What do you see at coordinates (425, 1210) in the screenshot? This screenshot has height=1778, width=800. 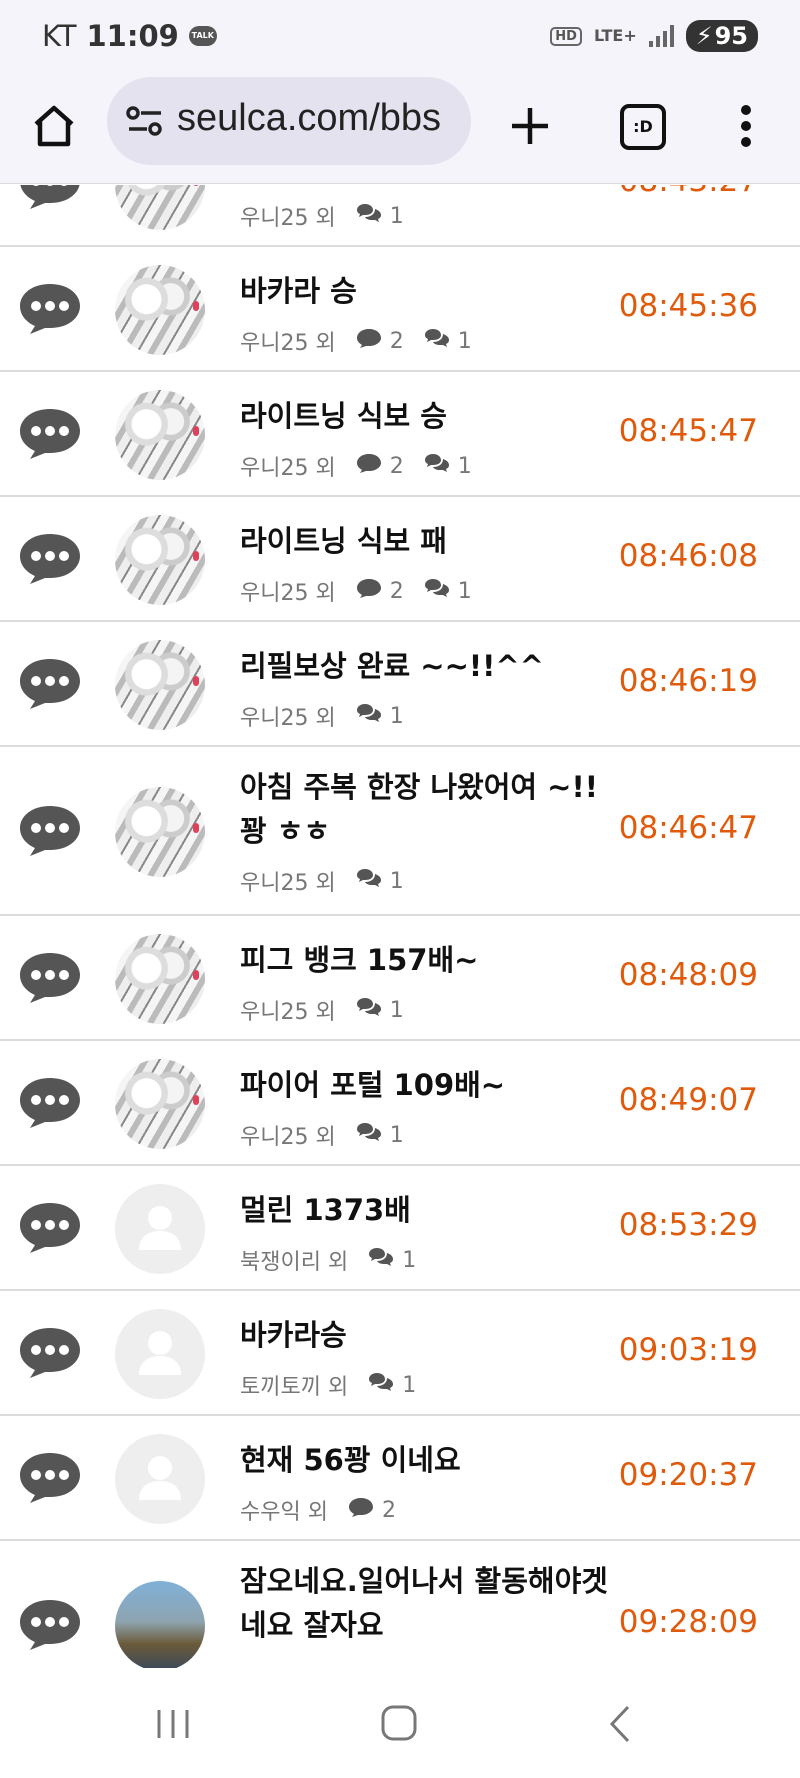 I see `post-title: 멀린 1373배` at bounding box center [425, 1210].